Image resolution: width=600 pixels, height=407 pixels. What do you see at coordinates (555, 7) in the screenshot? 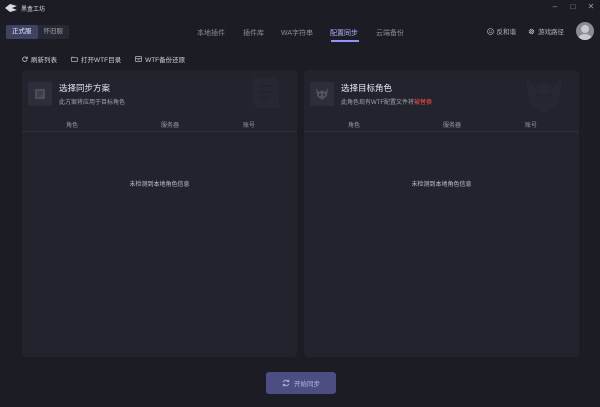
I see `minimize-icon: –` at bounding box center [555, 7].